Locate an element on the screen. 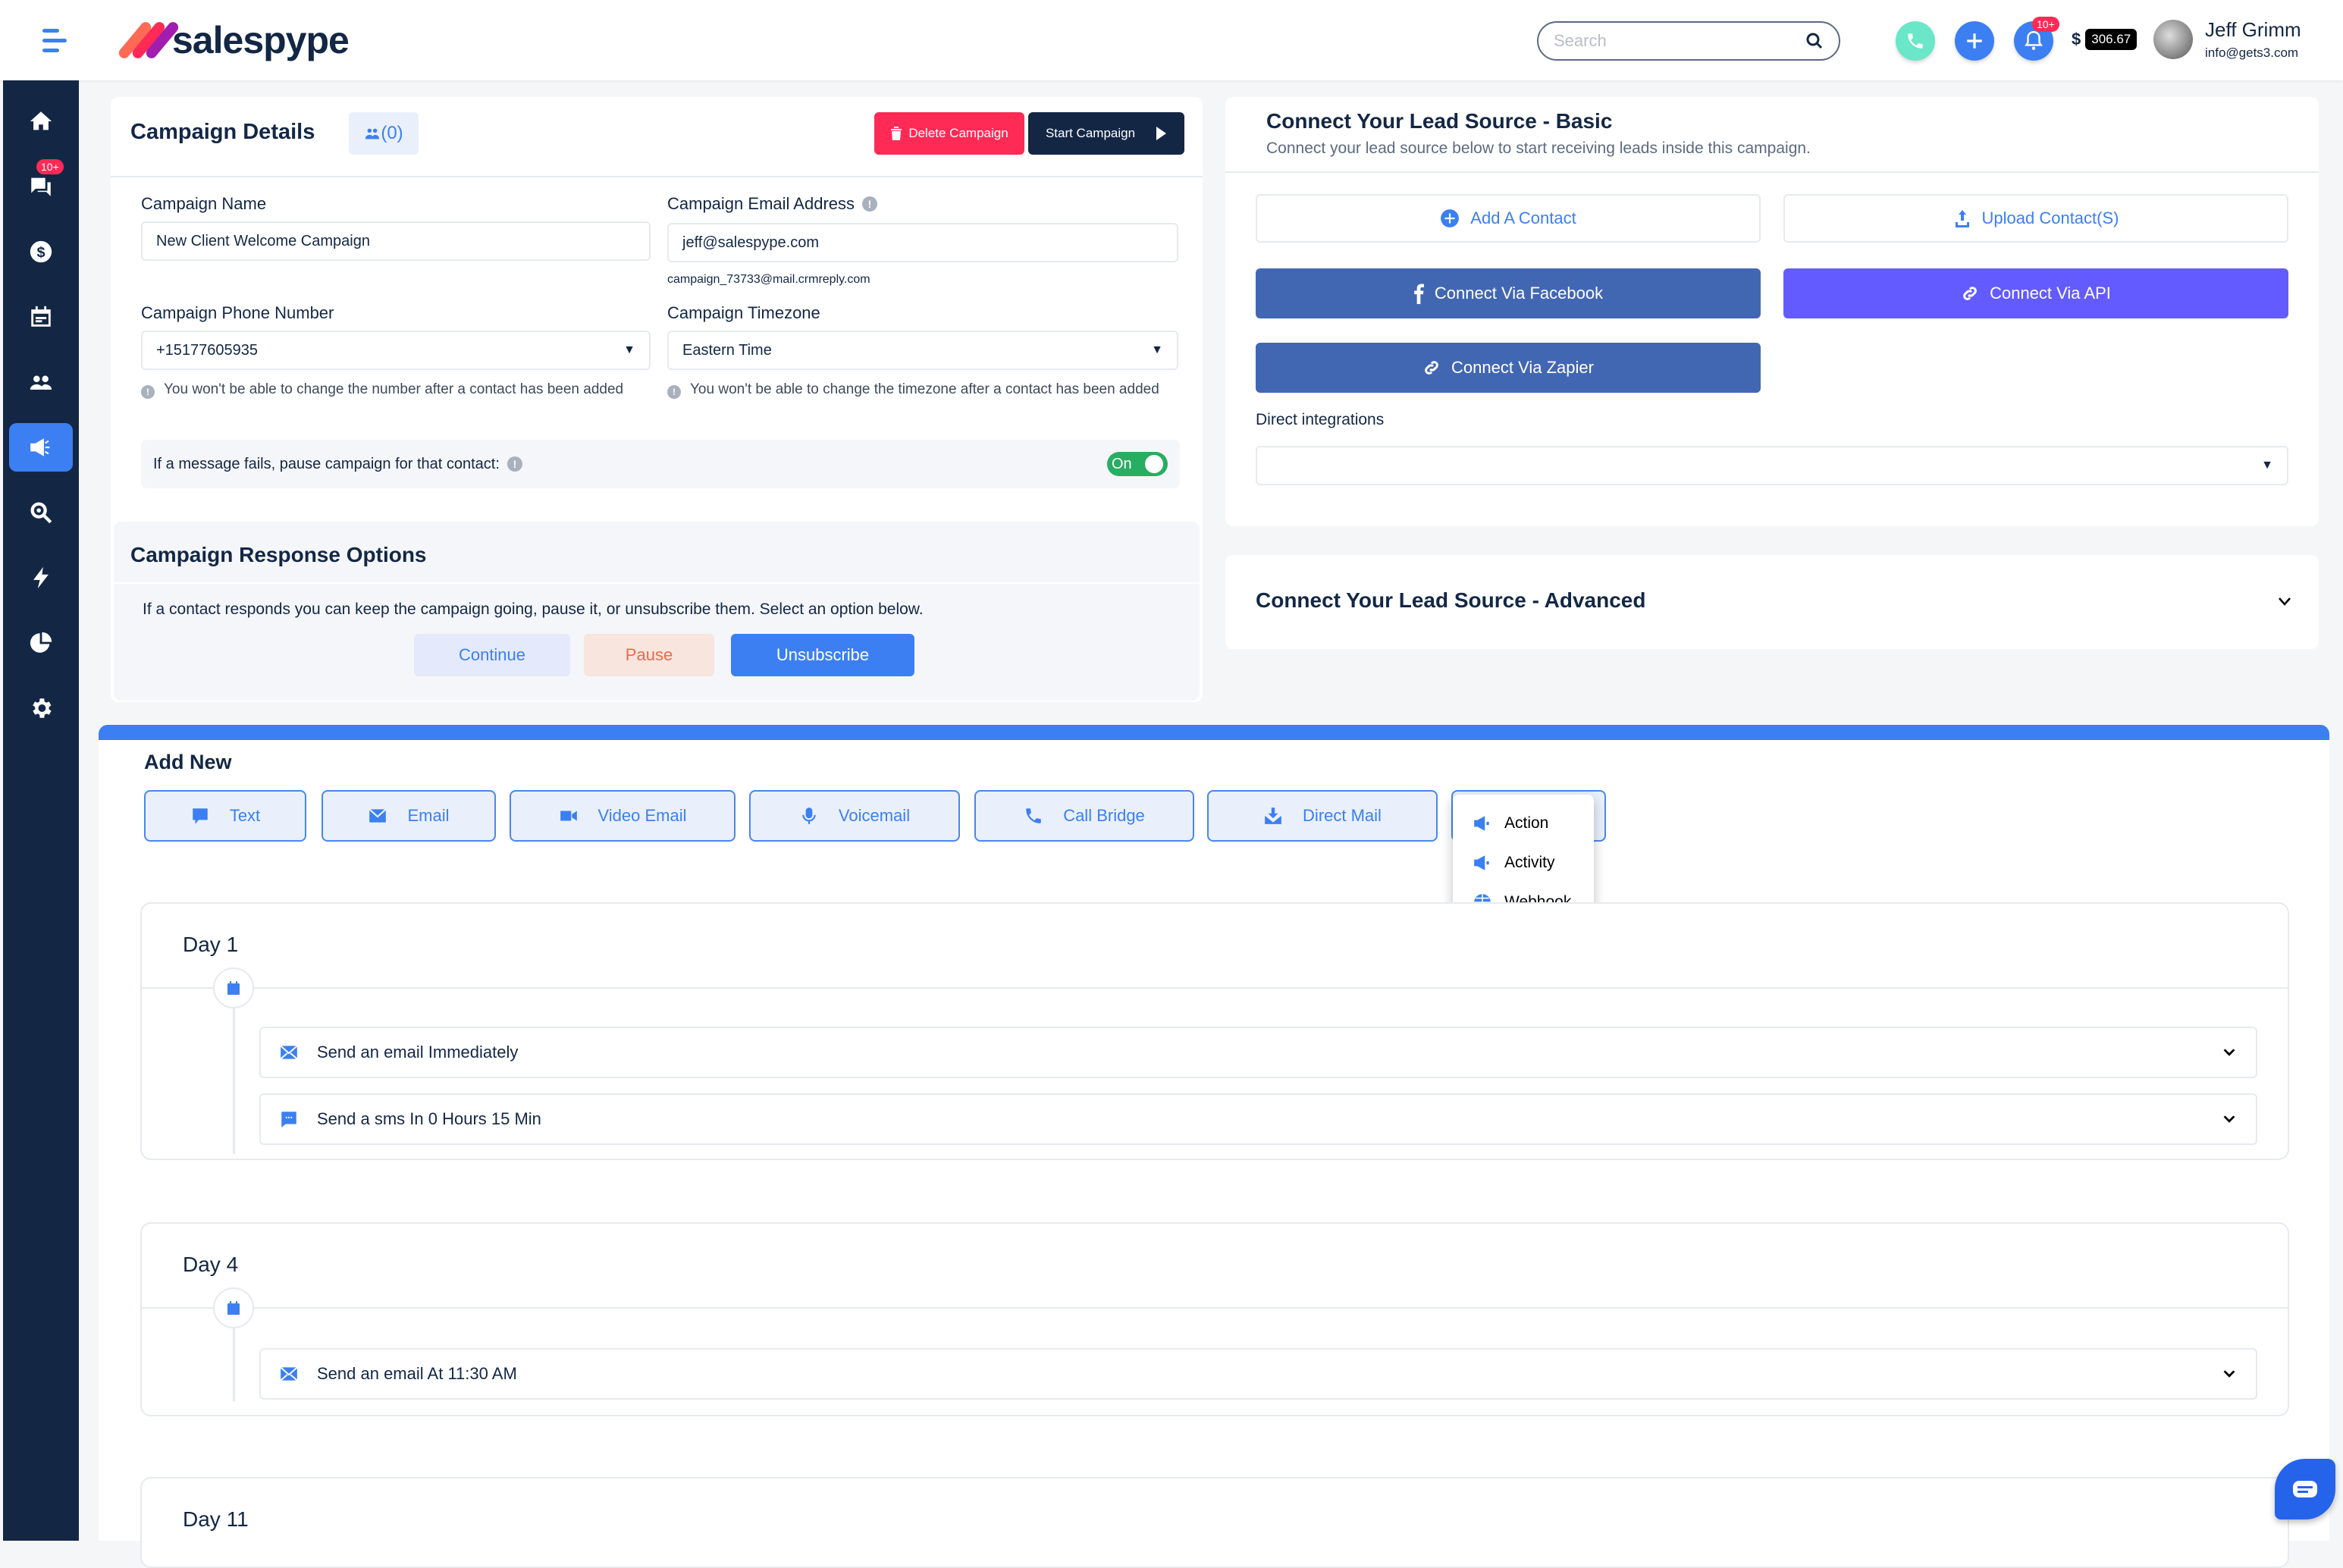 The height and width of the screenshot is (1568, 2343). sidebar-item-reports is located at coordinates (41, 643).